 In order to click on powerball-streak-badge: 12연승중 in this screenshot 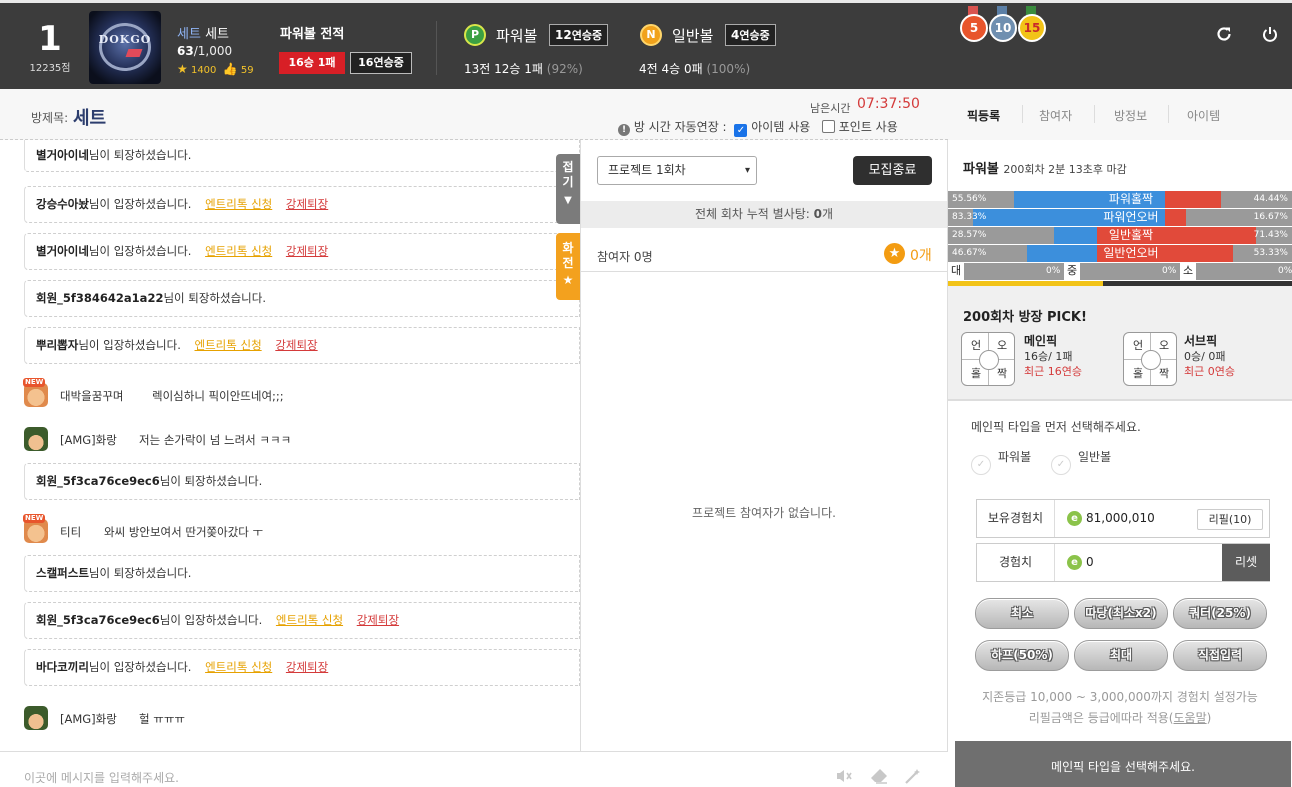, I will do `click(579, 35)`.